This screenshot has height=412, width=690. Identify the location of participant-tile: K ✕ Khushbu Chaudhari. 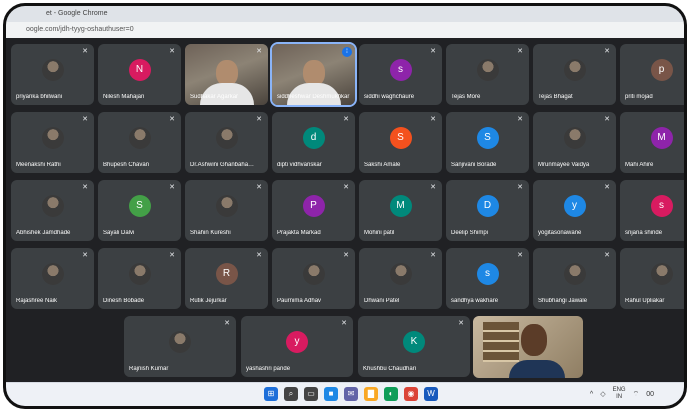
(414, 346).